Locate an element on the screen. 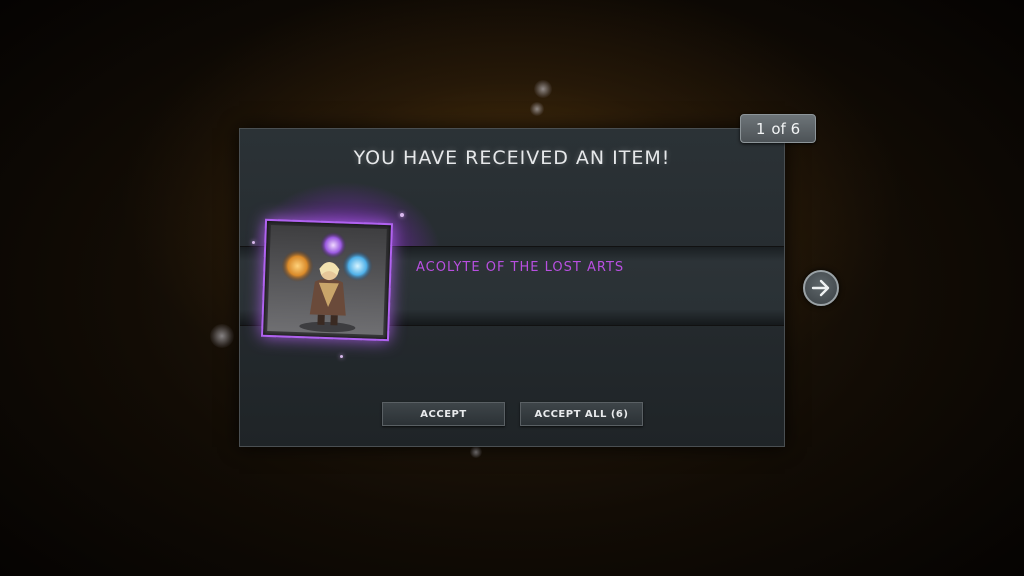 This screenshot has width=1024, height=576. dialog-title: YOU HAVE RECEIVED AN ITEM! is located at coordinates (512, 158).